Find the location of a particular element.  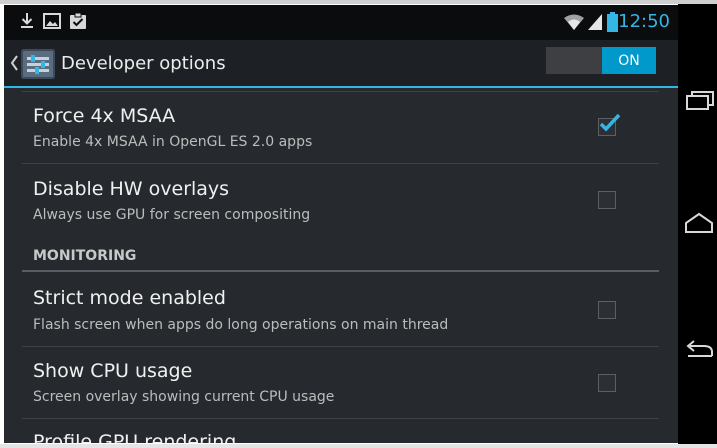

checkmark-icon is located at coordinates (610, 123).